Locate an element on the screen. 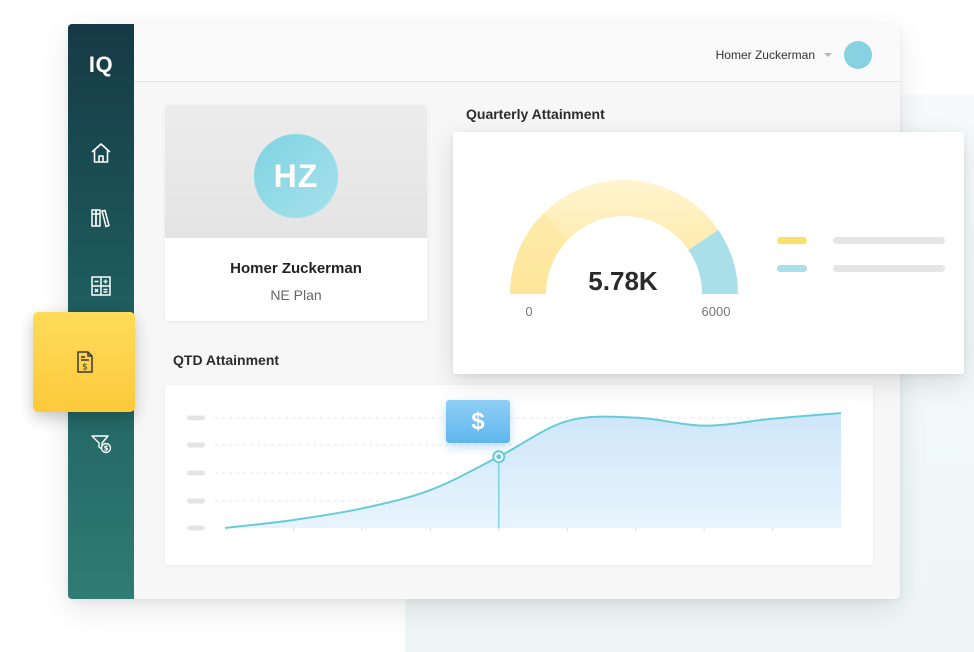 Image resolution: width=974 pixels, height=652 pixels. profile-name: Homer Zuckerman is located at coordinates (296, 268).